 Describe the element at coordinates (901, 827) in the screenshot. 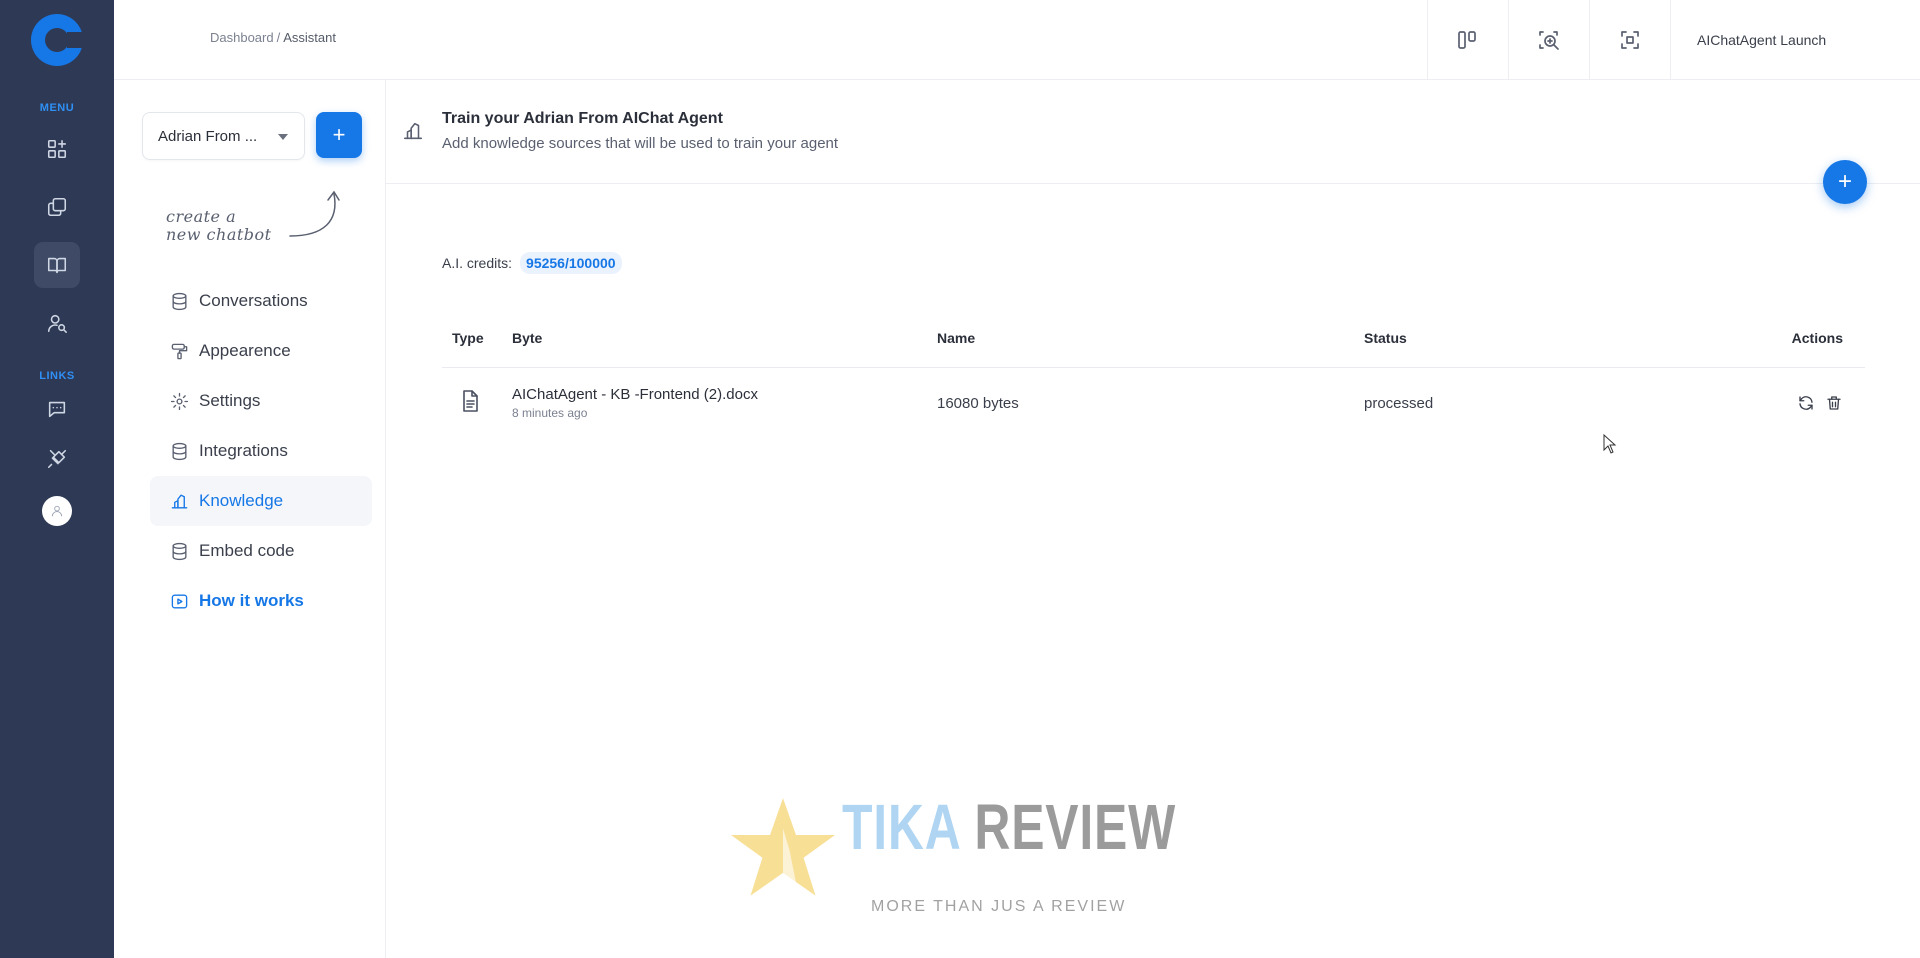

I see `watermark-word-1: TIKA` at that location.